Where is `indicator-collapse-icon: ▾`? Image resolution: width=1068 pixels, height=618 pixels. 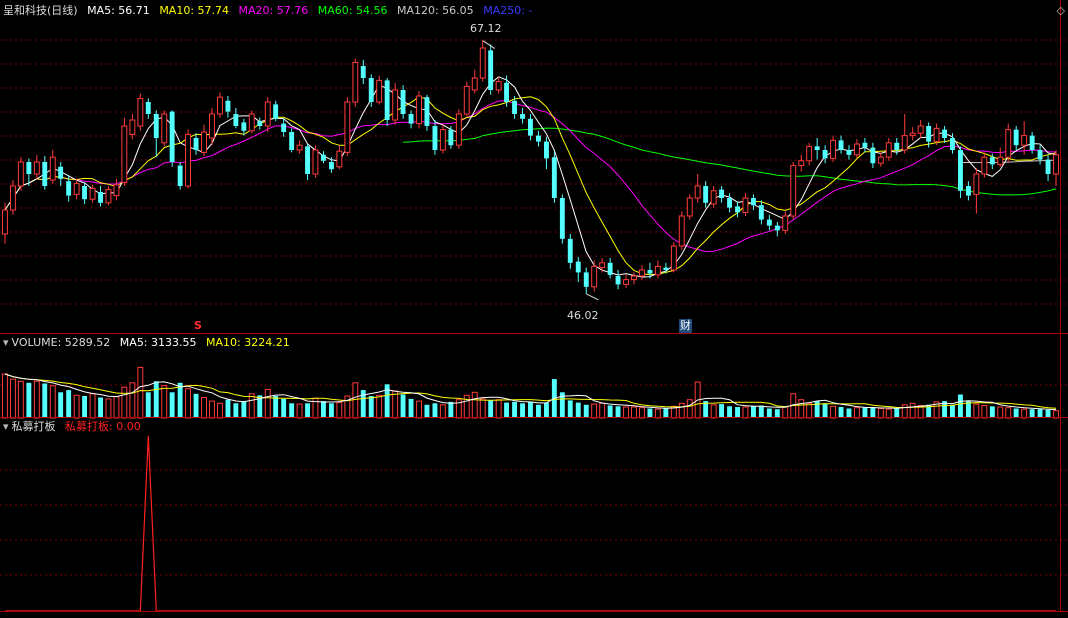 indicator-collapse-icon: ▾ is located at coordinates (6, 426).